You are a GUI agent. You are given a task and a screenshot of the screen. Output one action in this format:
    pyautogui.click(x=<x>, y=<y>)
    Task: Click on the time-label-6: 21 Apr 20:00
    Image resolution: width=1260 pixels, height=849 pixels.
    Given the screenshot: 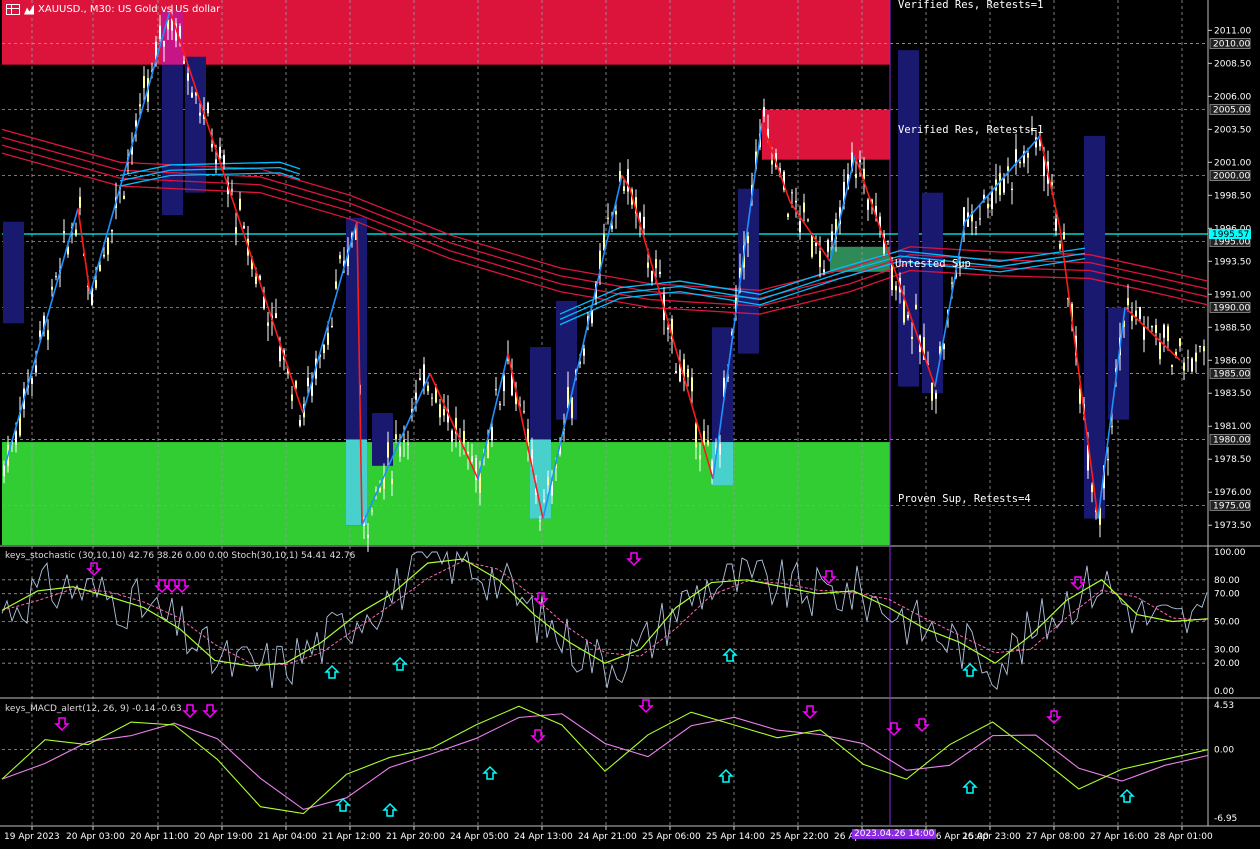 What is the action you would take?
    pyautogui.click(x=415, y=837)
    